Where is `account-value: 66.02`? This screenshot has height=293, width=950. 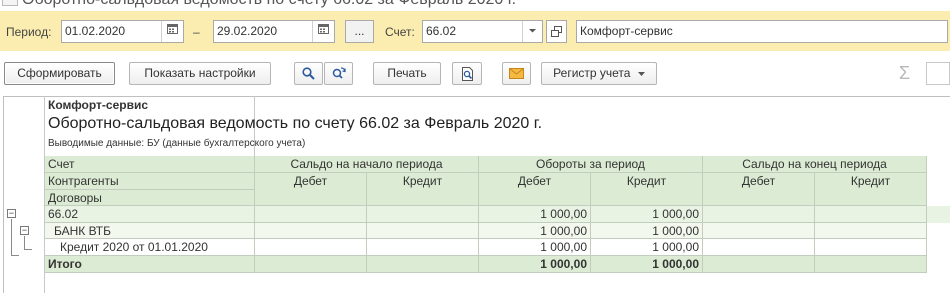
account-value: 66.02 is located at coordinates (441, 31).